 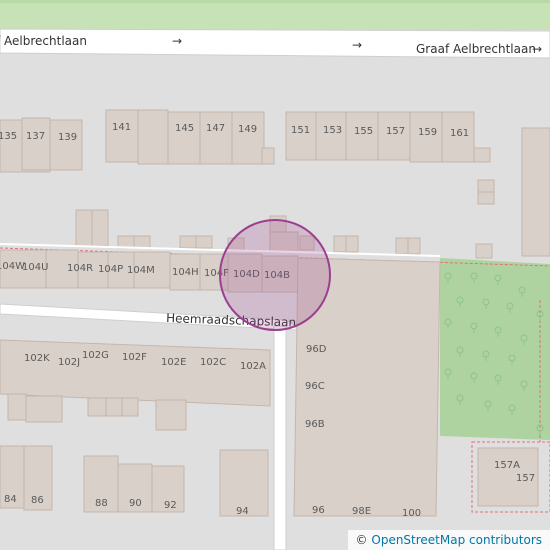 I want to click on house-number: 88, so click(x=101, y=503).